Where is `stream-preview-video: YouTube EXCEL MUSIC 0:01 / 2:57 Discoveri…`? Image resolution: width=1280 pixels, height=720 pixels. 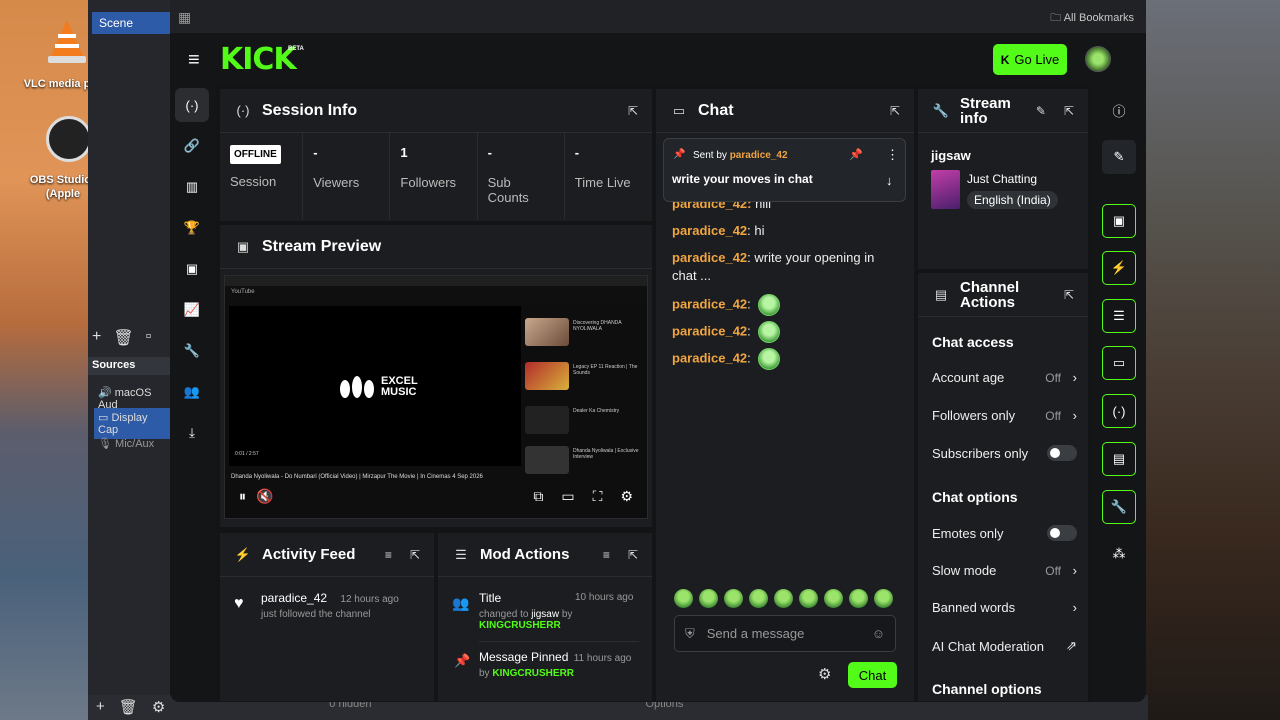 stream-preview-video: YouTube EXCEL MUSIC 0:01 / 2:57 Discoveri… is located at coordinates (436, 397).